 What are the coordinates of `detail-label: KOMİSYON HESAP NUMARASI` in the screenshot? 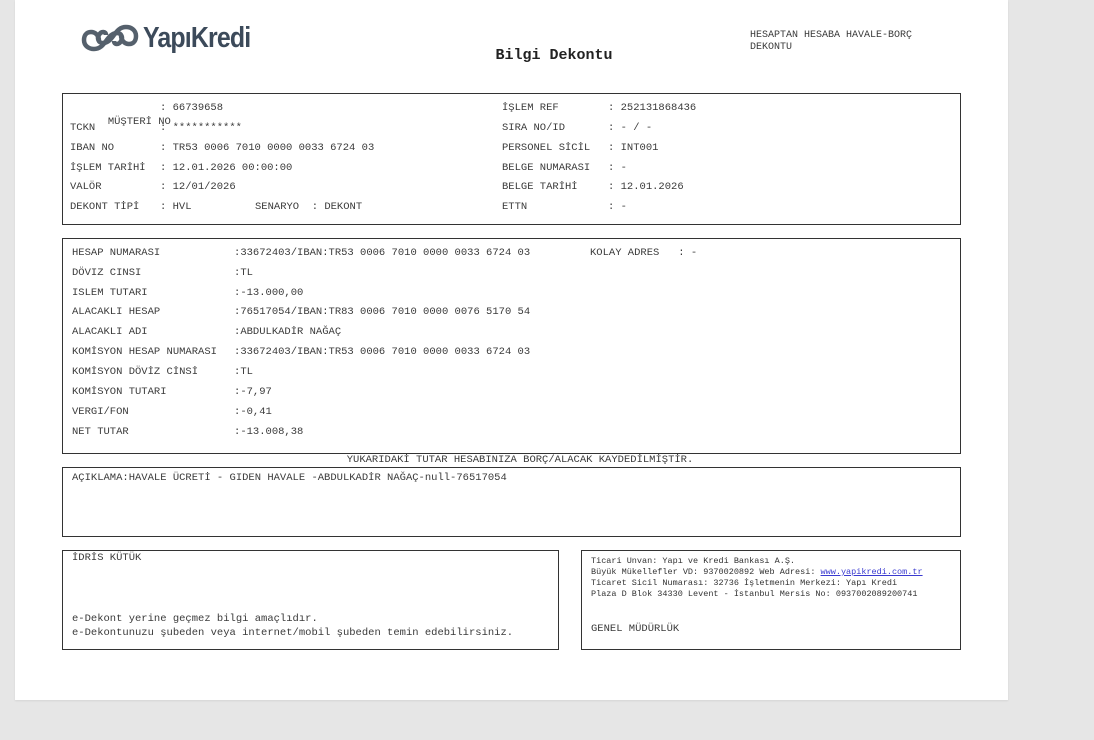 It's located at (144, 352).